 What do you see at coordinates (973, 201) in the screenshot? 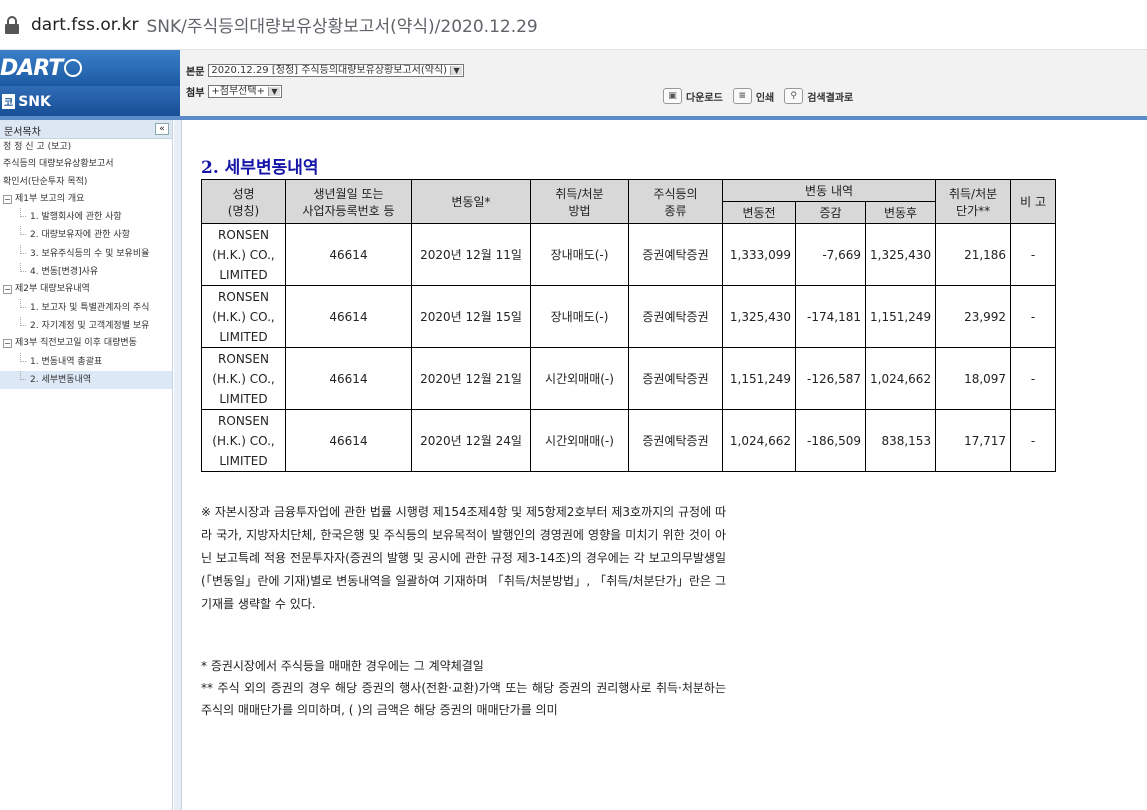
I see `col-price: 취득/처분단가**` at bounding box center [973, 201].